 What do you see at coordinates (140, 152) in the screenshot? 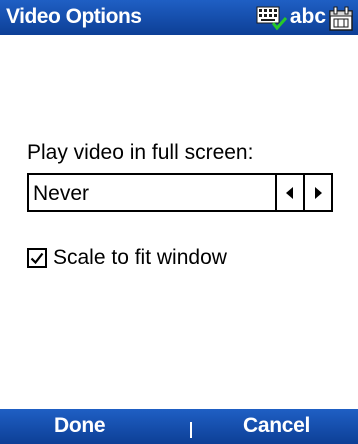
I see `fullscreen-prompt-label: Play video in full screen:` at bounding box center [140, 152].